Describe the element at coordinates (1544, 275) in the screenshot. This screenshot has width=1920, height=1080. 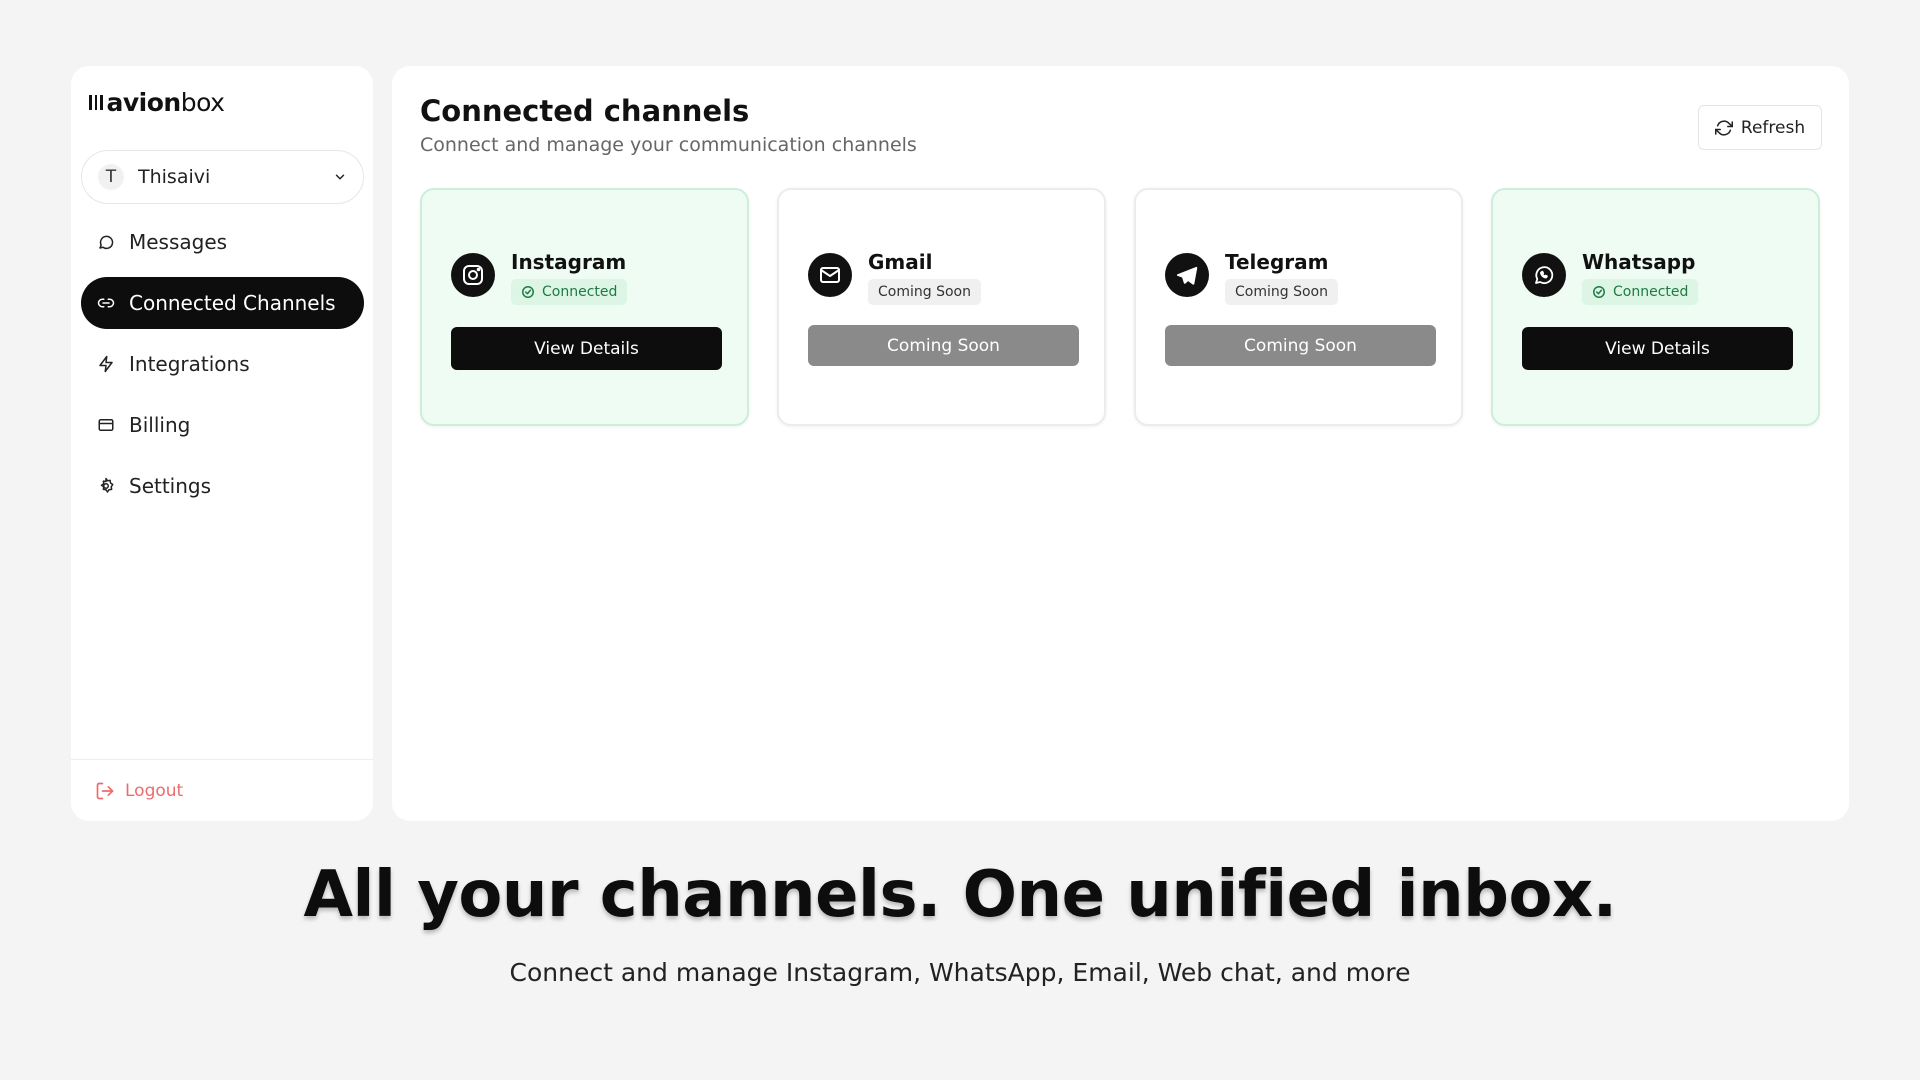
I see `whatsapp-icon` at that location.